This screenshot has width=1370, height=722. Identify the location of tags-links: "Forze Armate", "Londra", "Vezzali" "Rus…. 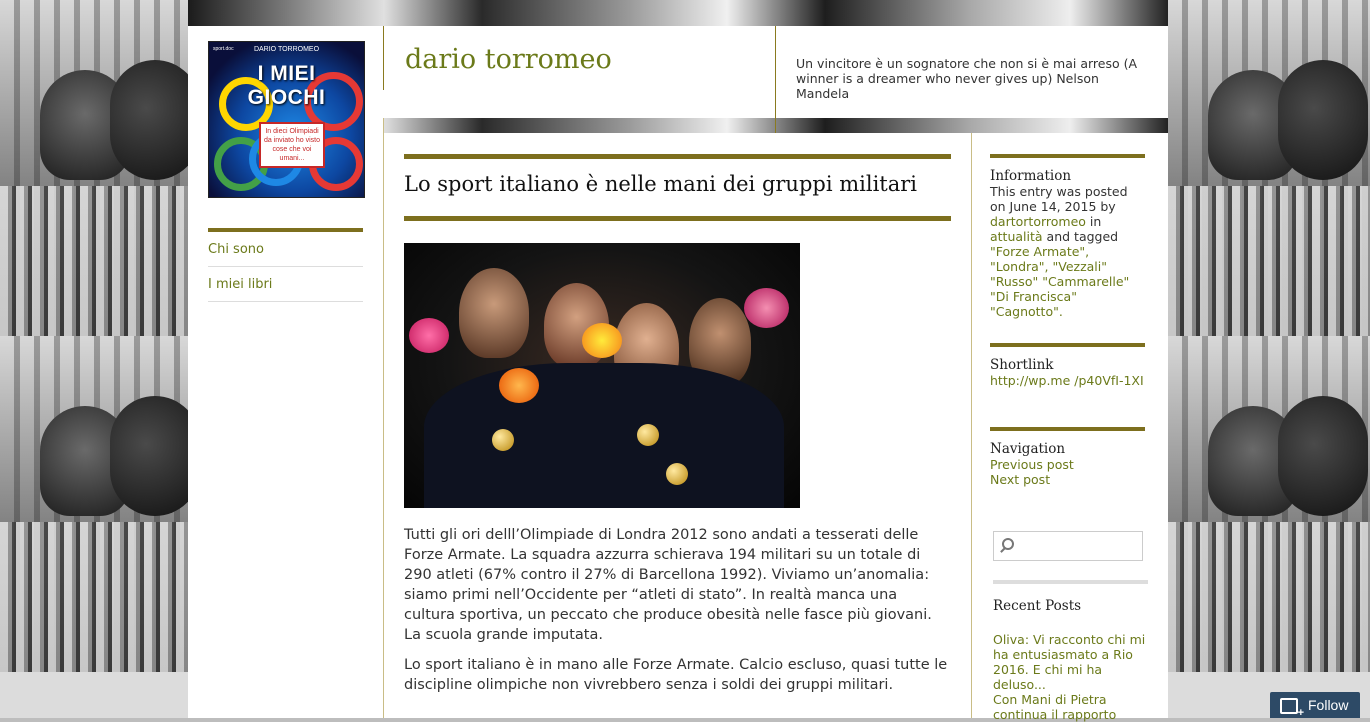
(1059, 281).